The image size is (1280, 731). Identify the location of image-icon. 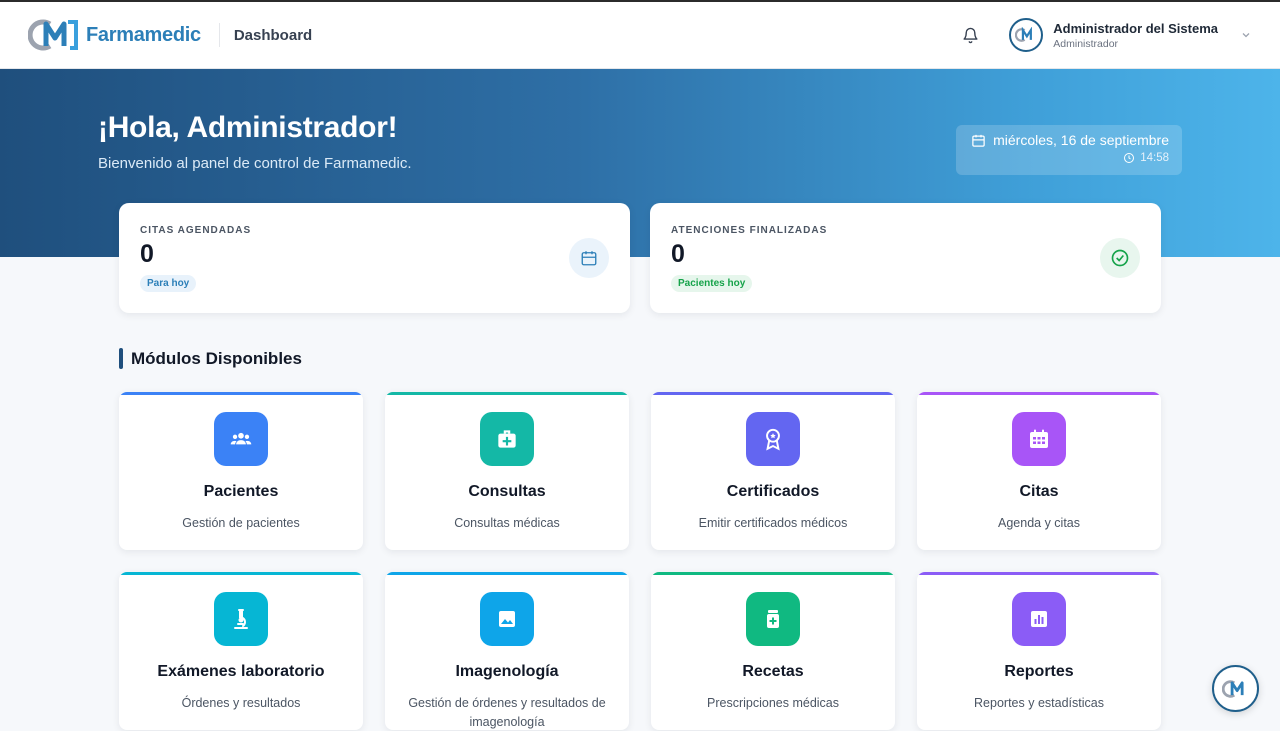
(507, 619).